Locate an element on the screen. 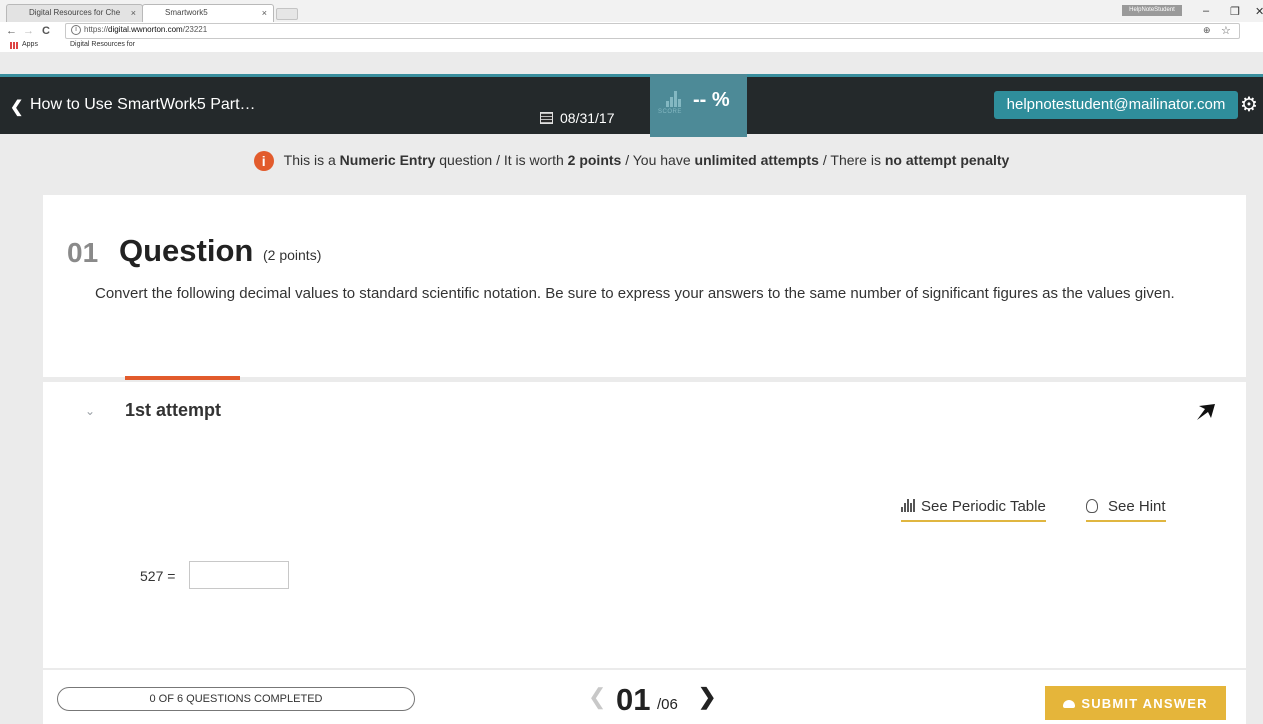 This screenshot has width=1263, height=724. progress-indicator: 0 OF 6 QUESTIONS COMPLETED is located at coordinates (236, 699).